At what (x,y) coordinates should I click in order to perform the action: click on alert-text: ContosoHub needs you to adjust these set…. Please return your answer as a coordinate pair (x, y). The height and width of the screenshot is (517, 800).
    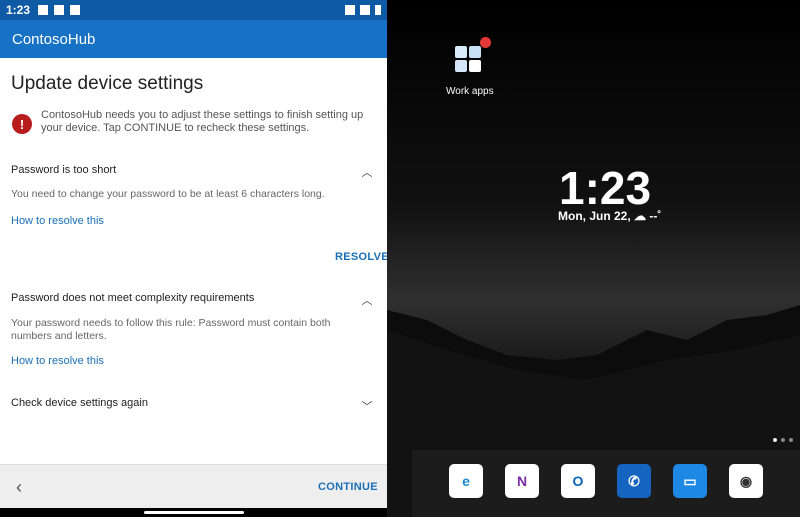
    Looking at the image, I should click on (202, 121).